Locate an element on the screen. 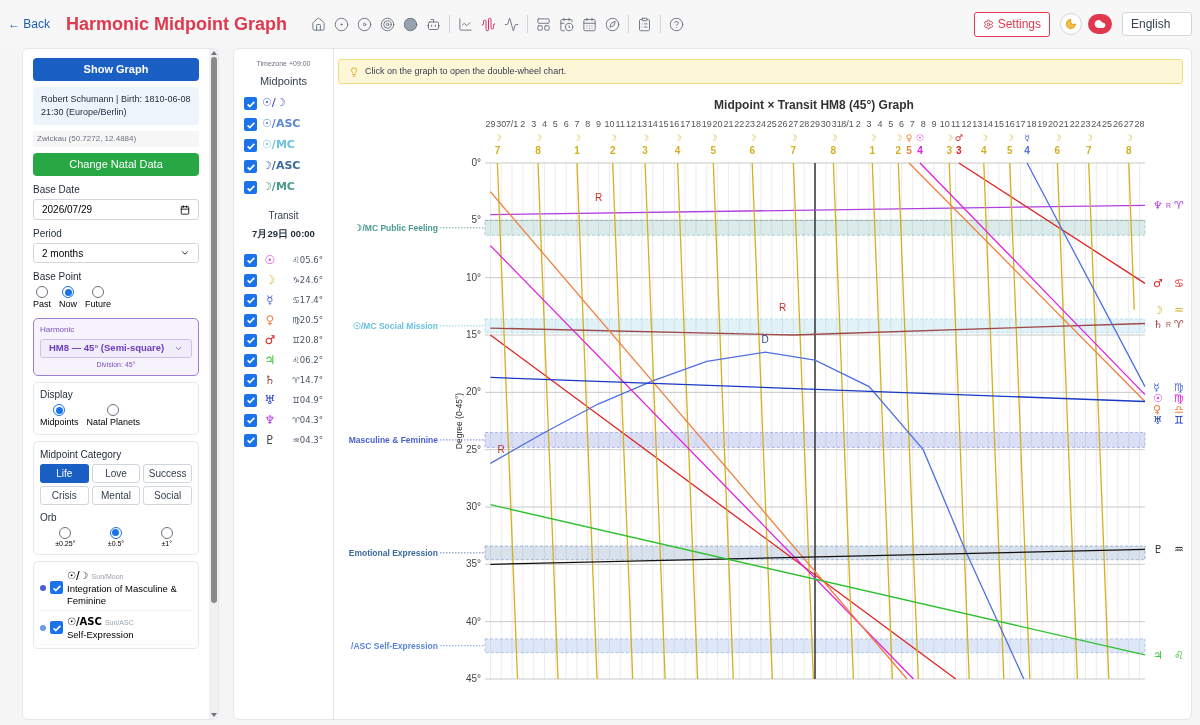 This screenshot has width=1200, height=725. end-planet-glyph: ♀ is located at coordinates (1157, 409).